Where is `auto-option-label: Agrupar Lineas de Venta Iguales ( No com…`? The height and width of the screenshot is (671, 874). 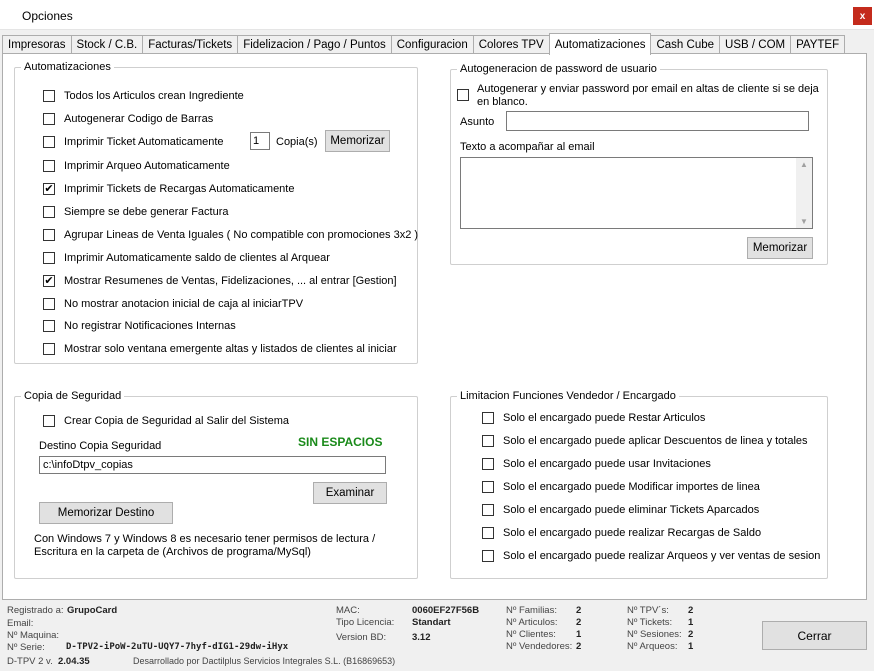 auto-option-label: Agrupar Lineas de Venta Iguales ( No com… is located at coordinates (241, 235).